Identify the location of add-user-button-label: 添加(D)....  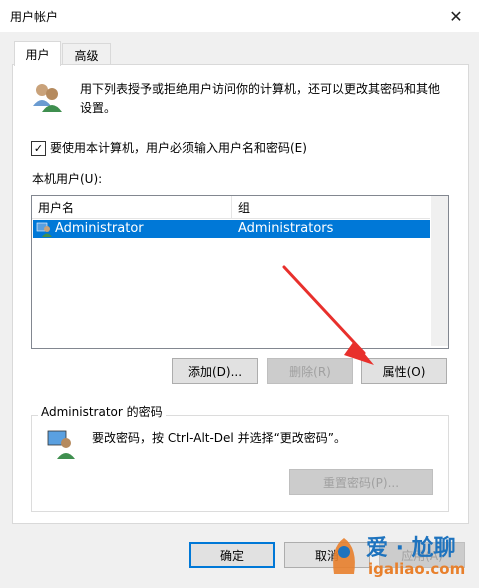
(215, 371).